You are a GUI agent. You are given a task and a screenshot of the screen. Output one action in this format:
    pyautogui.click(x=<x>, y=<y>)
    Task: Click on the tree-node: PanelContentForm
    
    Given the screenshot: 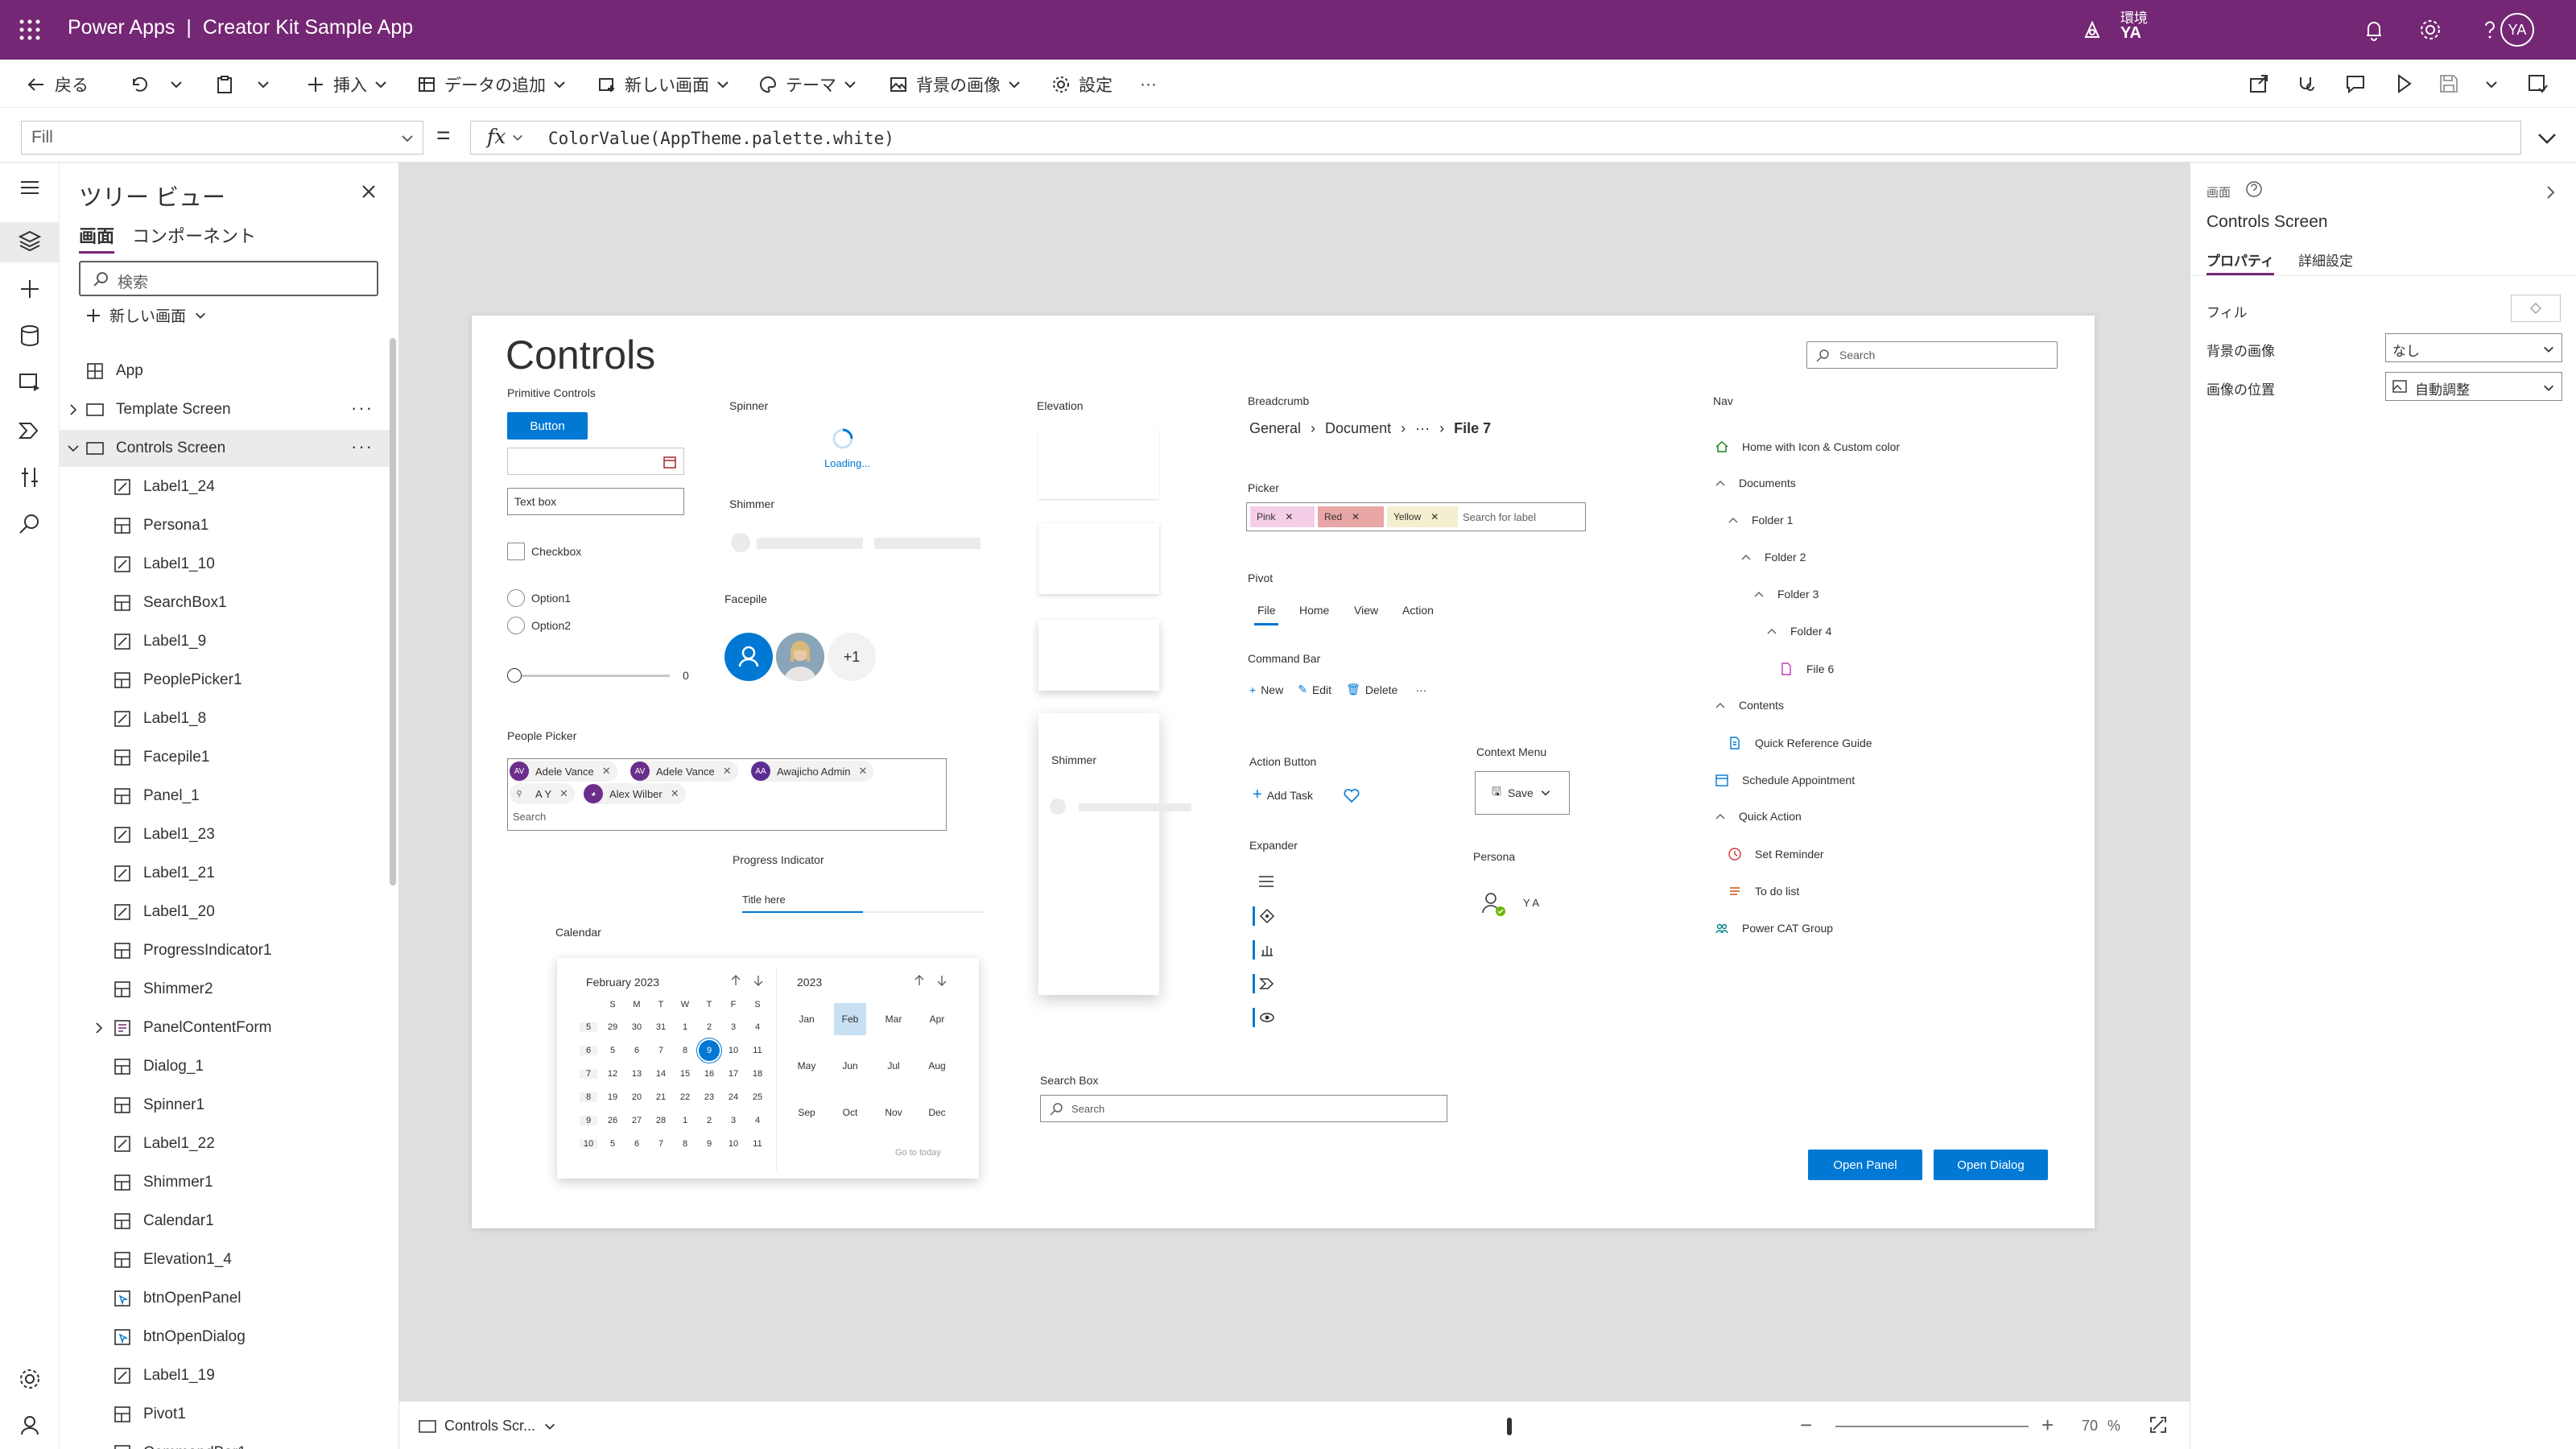 What is the action you would take?
    pyautogui.click(x=225, y=1027)
    